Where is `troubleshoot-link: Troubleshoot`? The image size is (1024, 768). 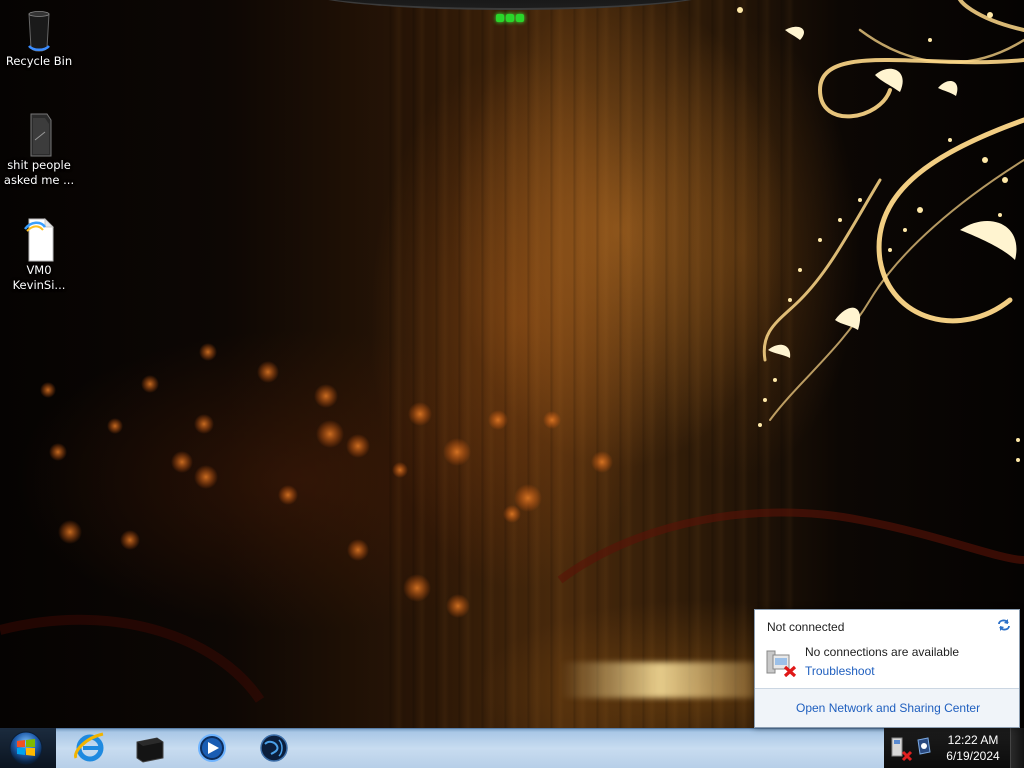
troubleshoot-link: Troubleshoot is located at coordinates (840, 671).